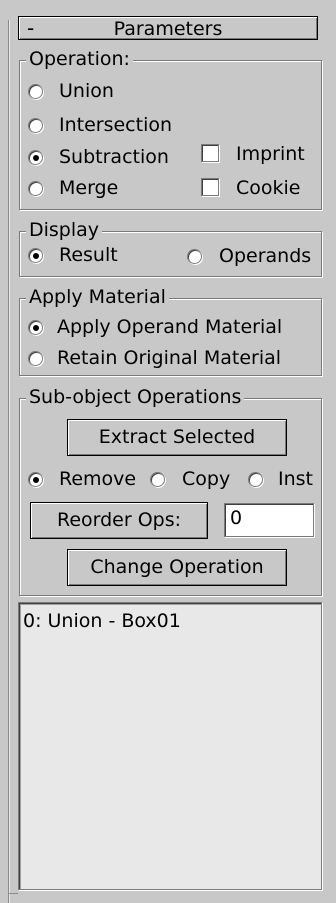 The image size is (336, 903). I want to click on radio-result, so click(35, 255).